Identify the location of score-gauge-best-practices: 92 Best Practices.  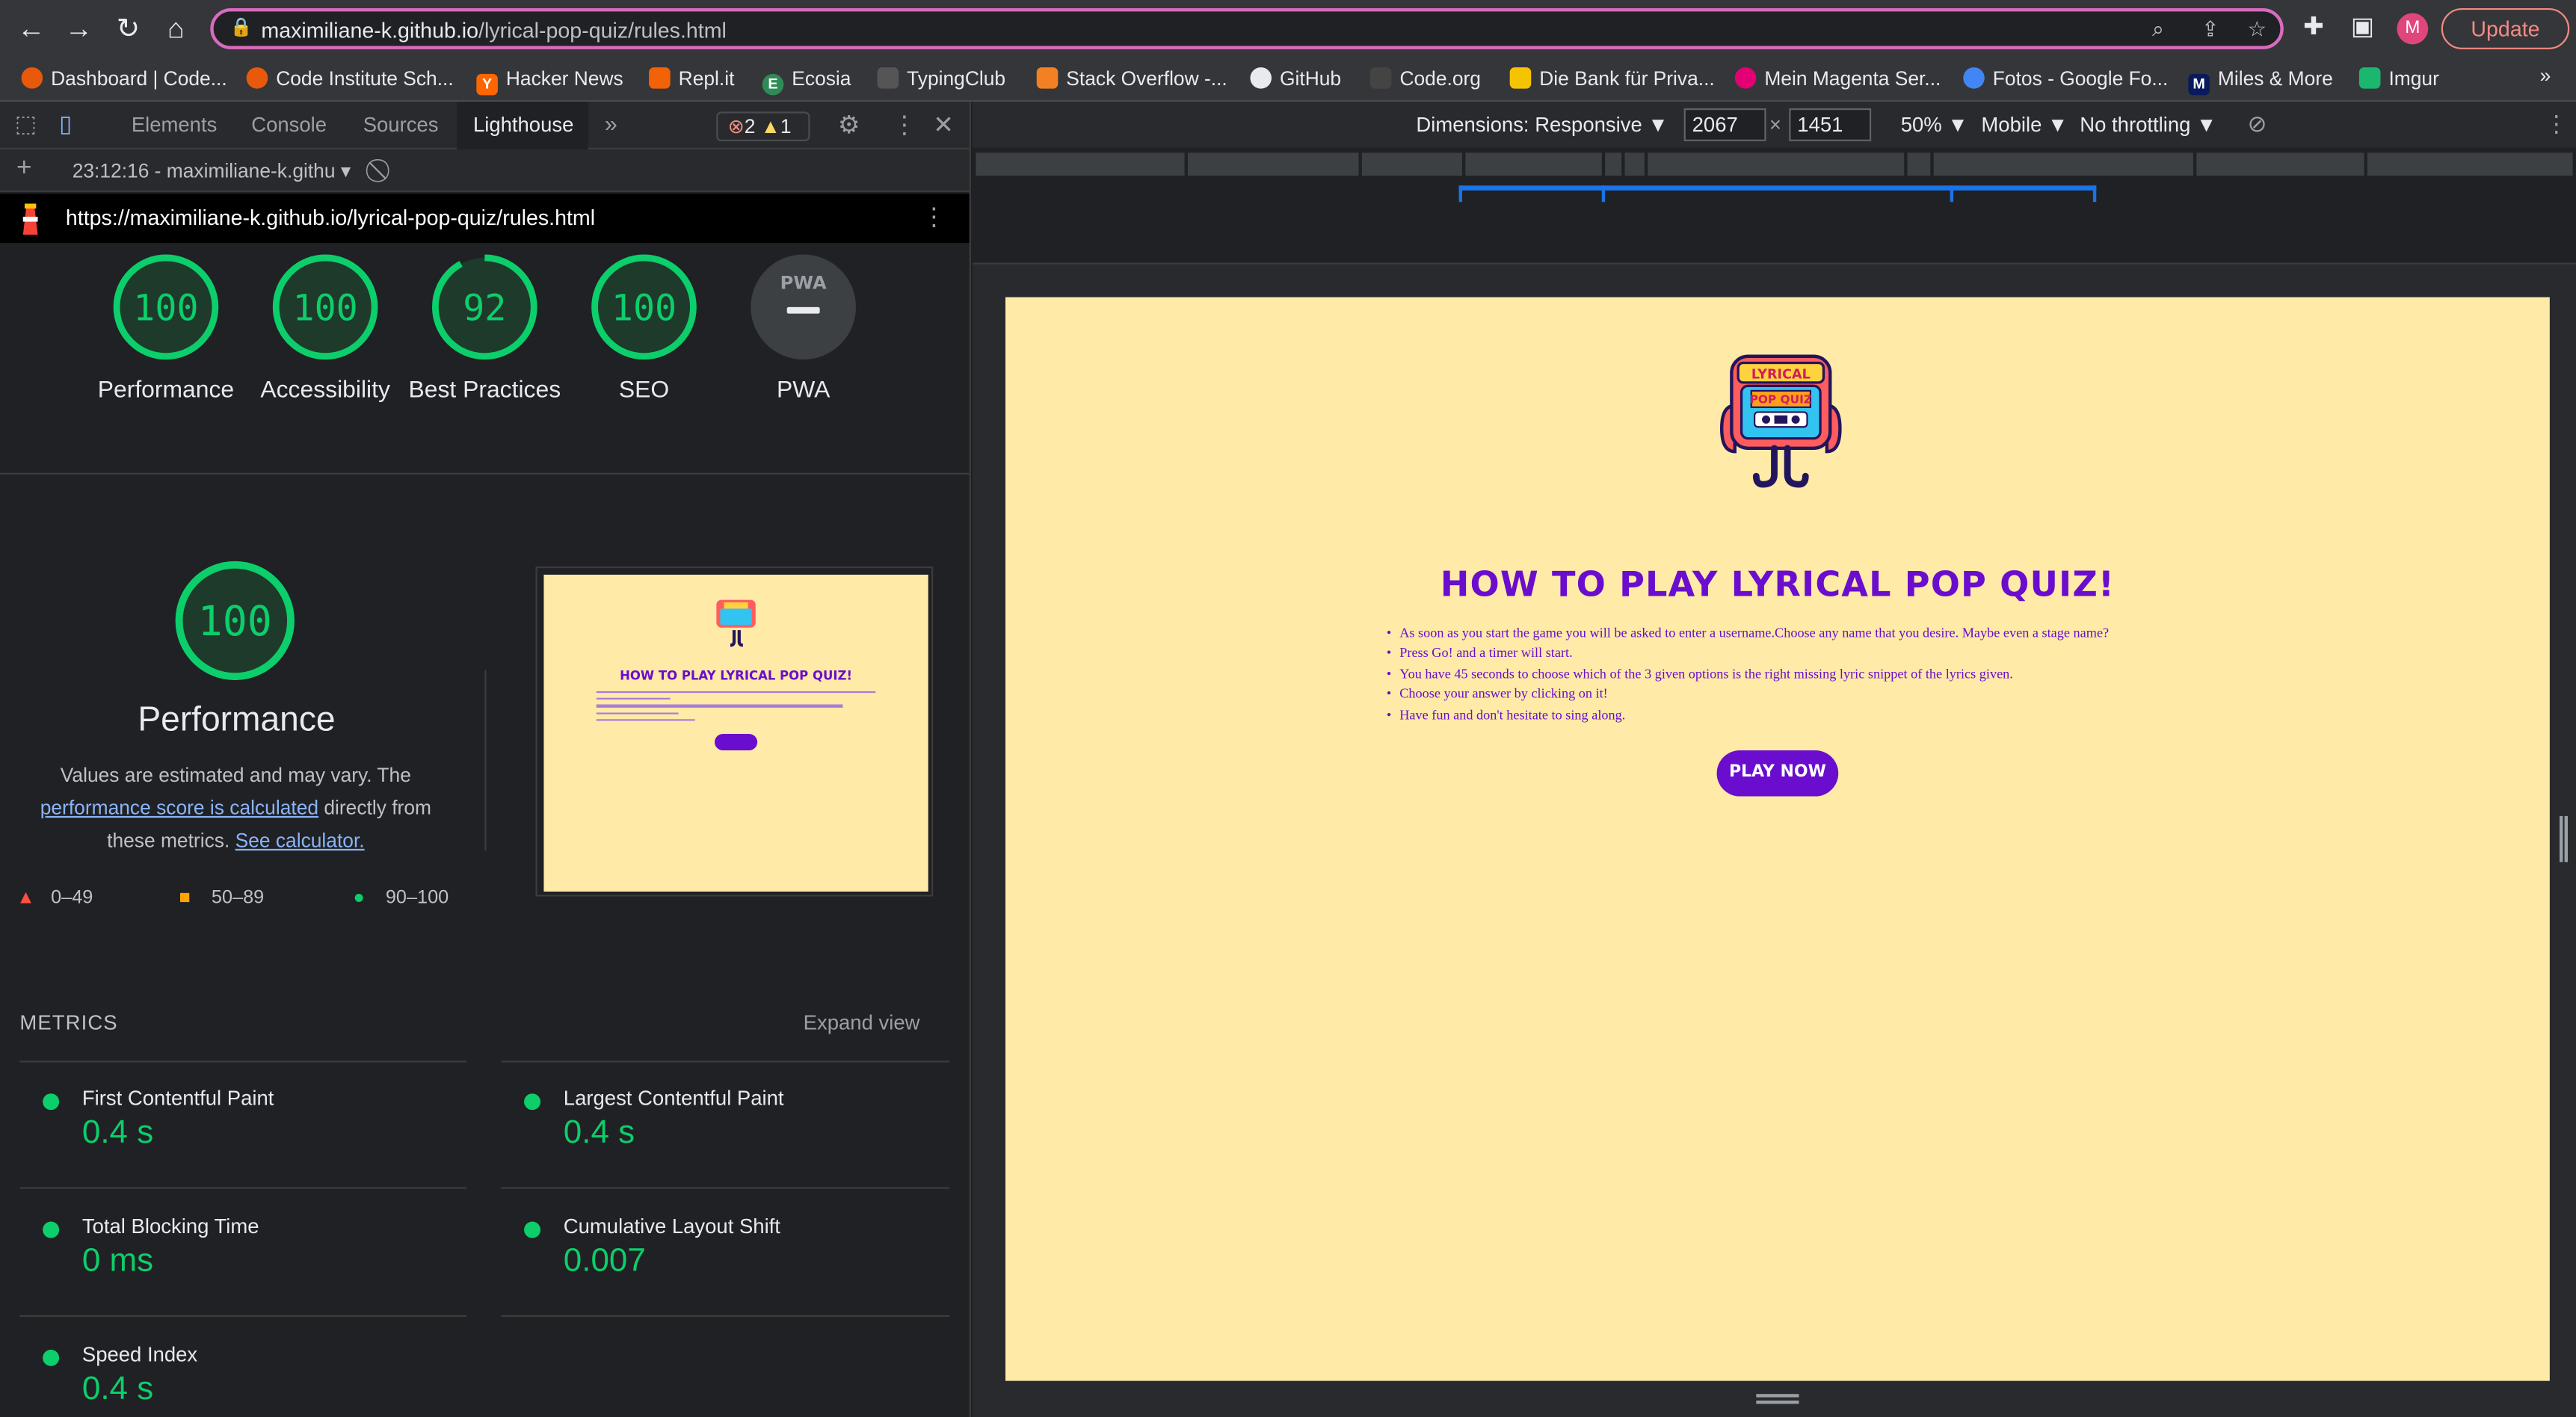
(484, 328).